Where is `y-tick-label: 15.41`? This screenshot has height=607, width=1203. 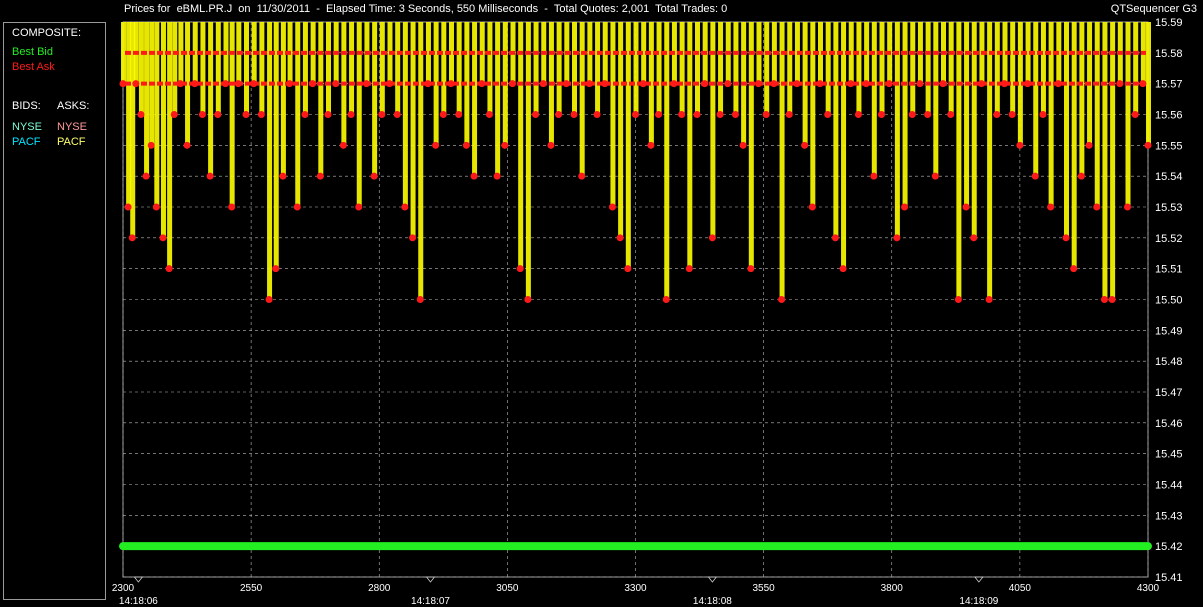
y-tick-label: 15.41 is located at coordinates (1169, 578).